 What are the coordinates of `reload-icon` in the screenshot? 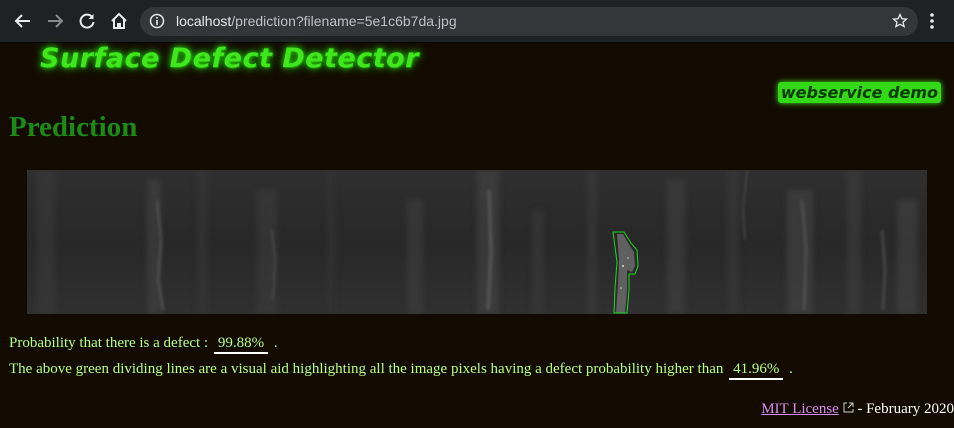 It's located at (87, 21).